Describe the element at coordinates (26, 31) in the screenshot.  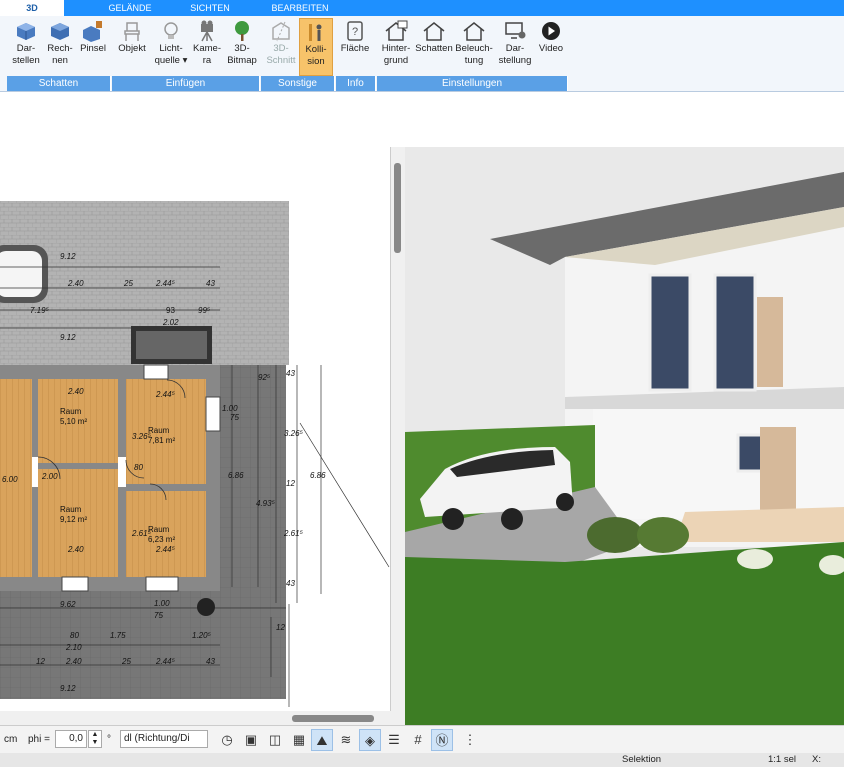
I see `cube-icon` at that location.